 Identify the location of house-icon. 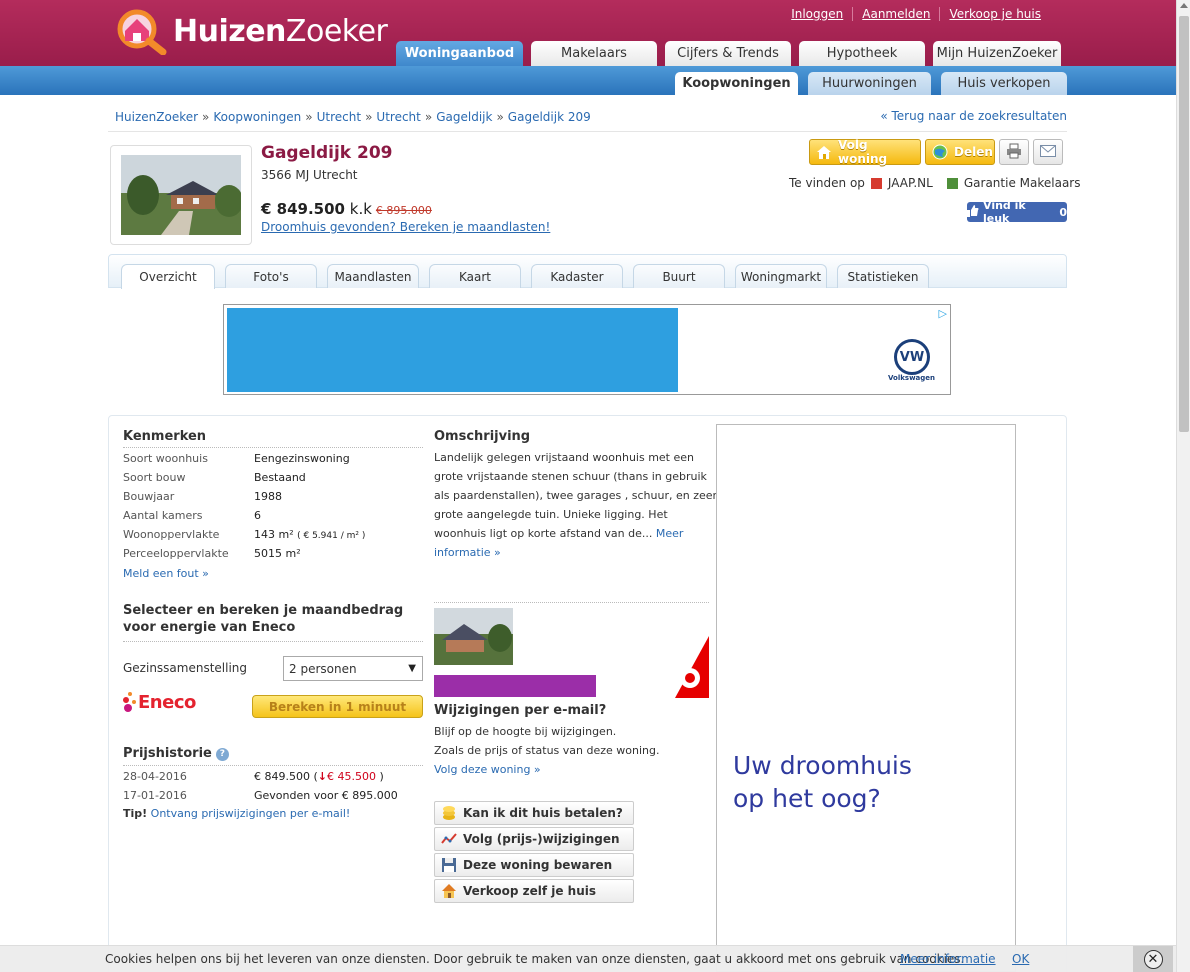
(449, 891).